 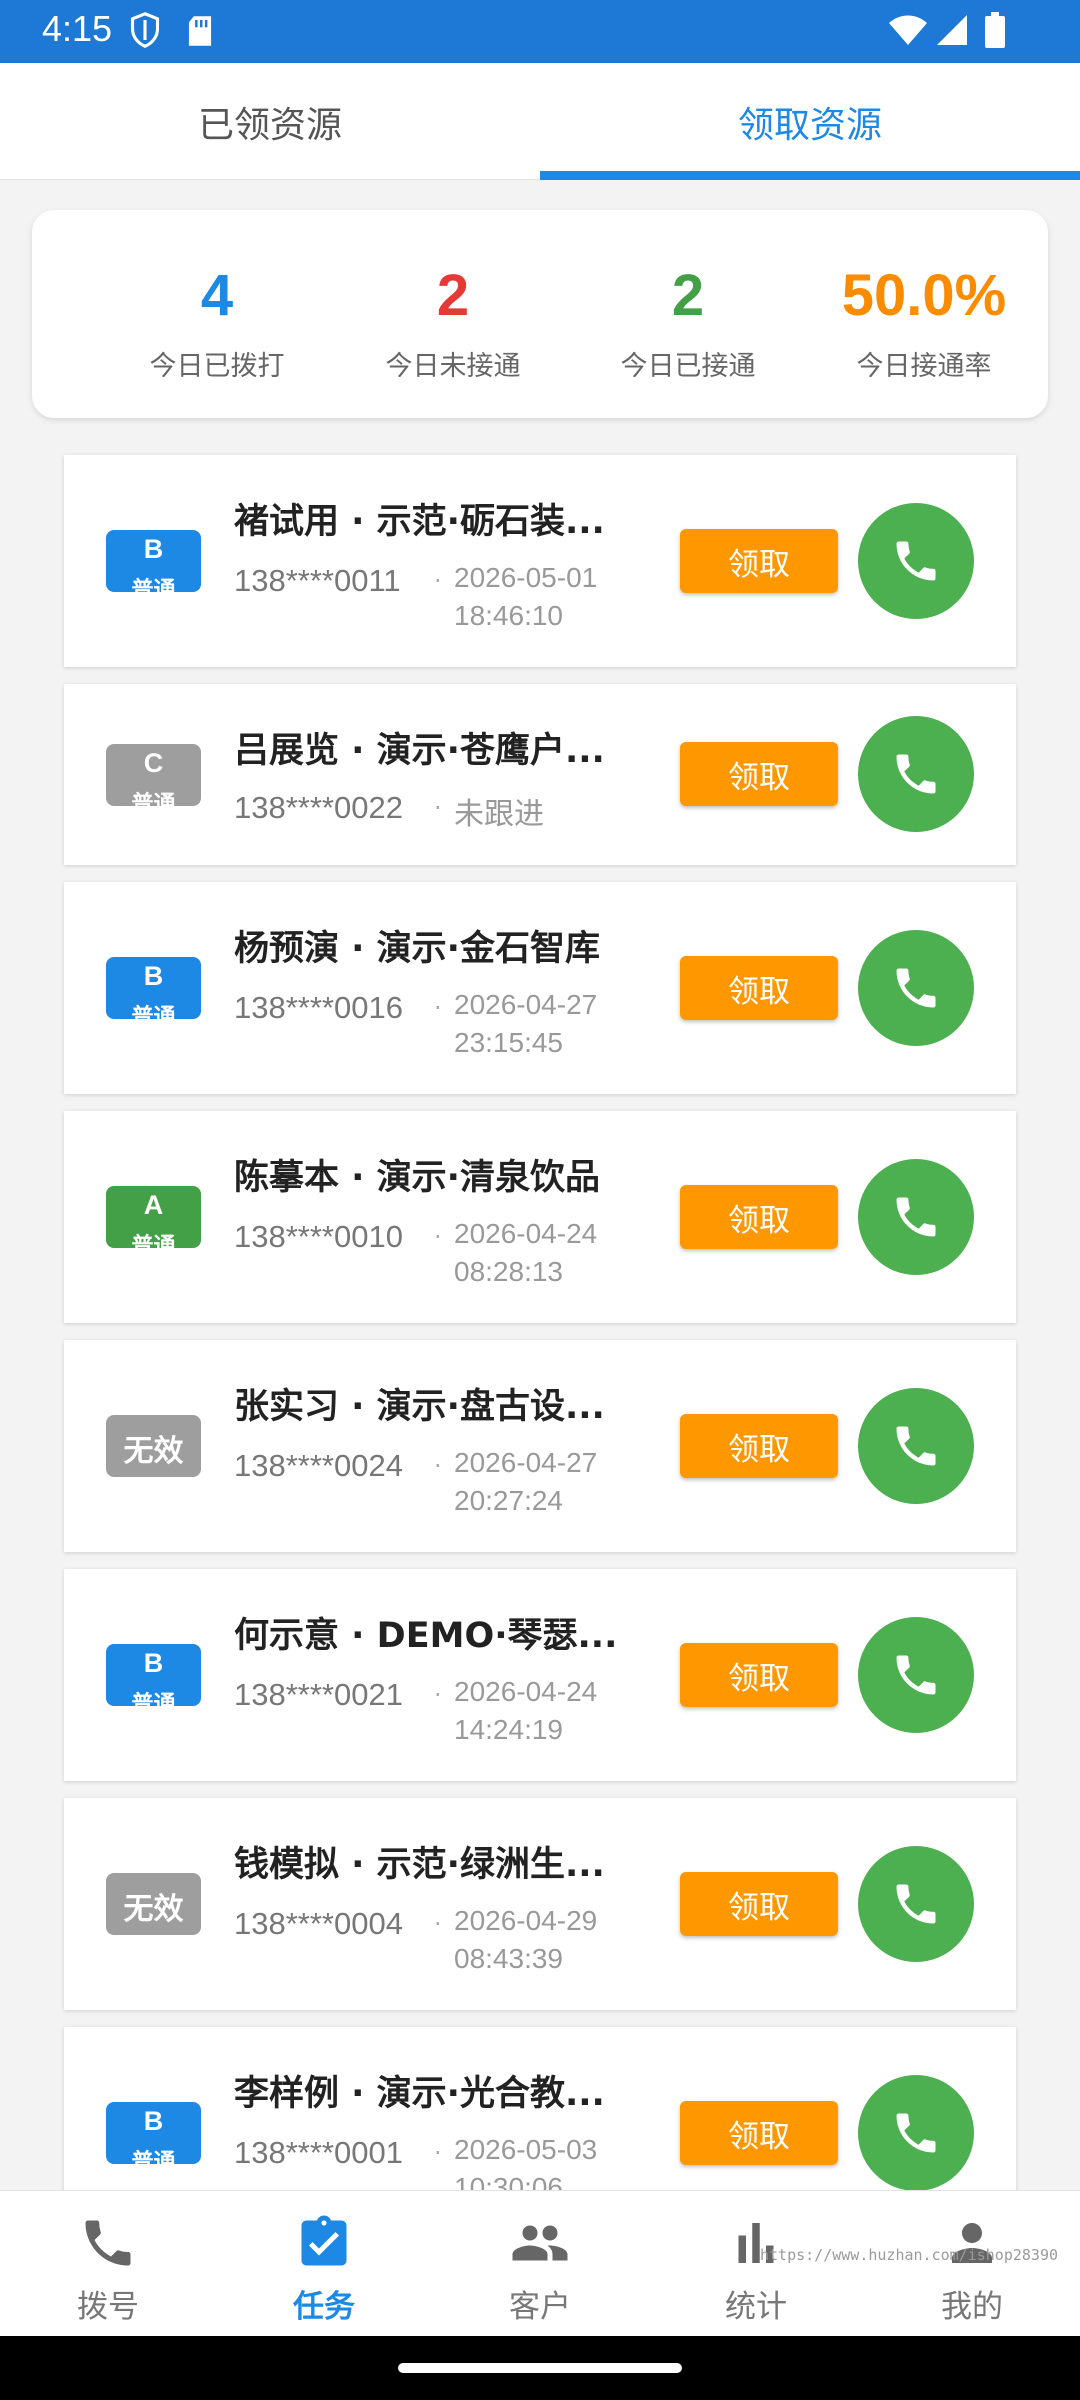 What do you see at coordinates (508, 1042) in the screenshot?
I see `contact-time: 23:15:45` at bounding box center [508, 1042].